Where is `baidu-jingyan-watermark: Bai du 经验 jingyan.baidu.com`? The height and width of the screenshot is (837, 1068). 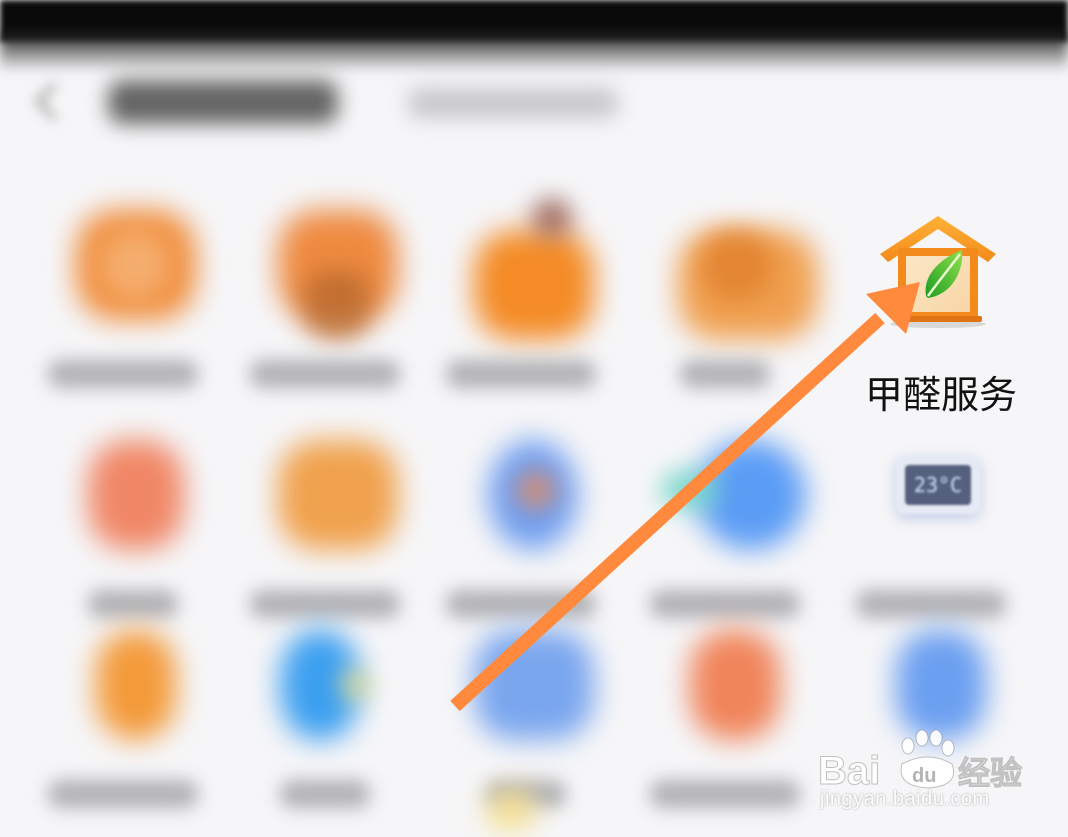 baidu-jingyan-watermark: Bai du 经验 jingyan.baidu.com is located at coordinates (924, 773).